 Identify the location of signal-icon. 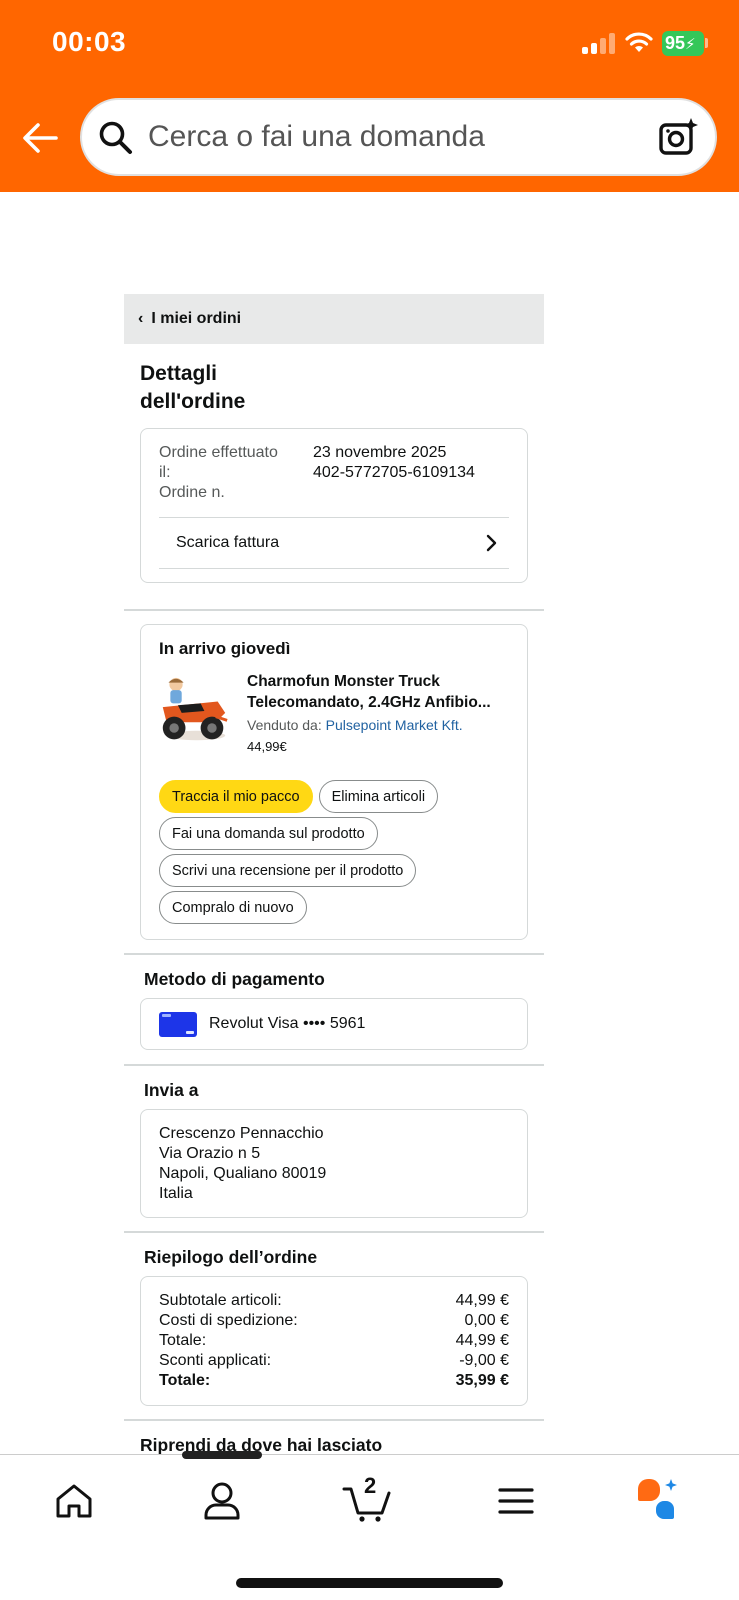
(599, 43).